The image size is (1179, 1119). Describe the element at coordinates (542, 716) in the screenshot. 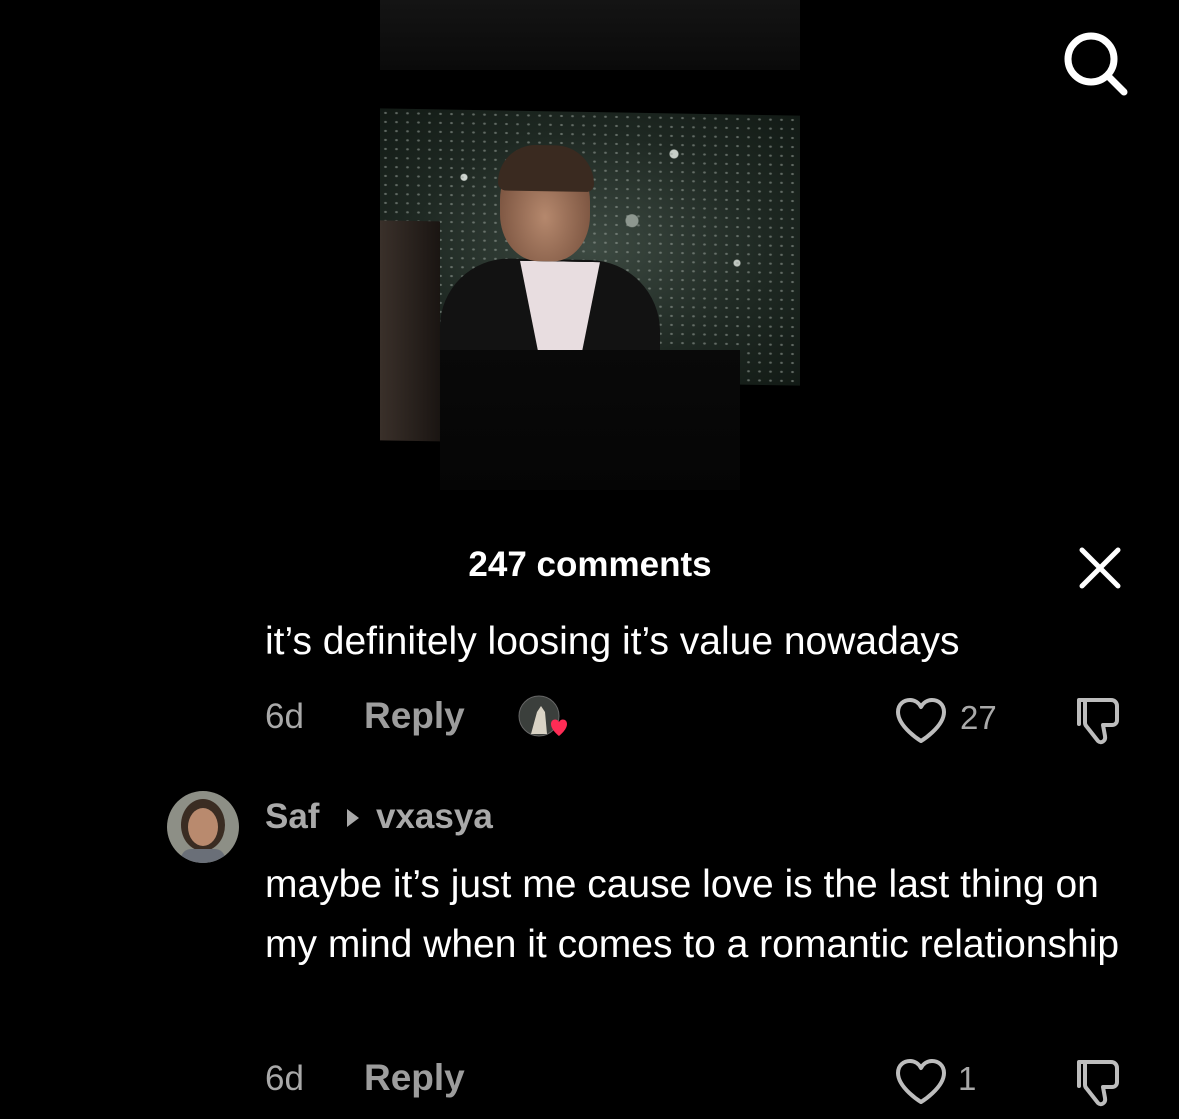

I see `creator-liked-badge` at that location.